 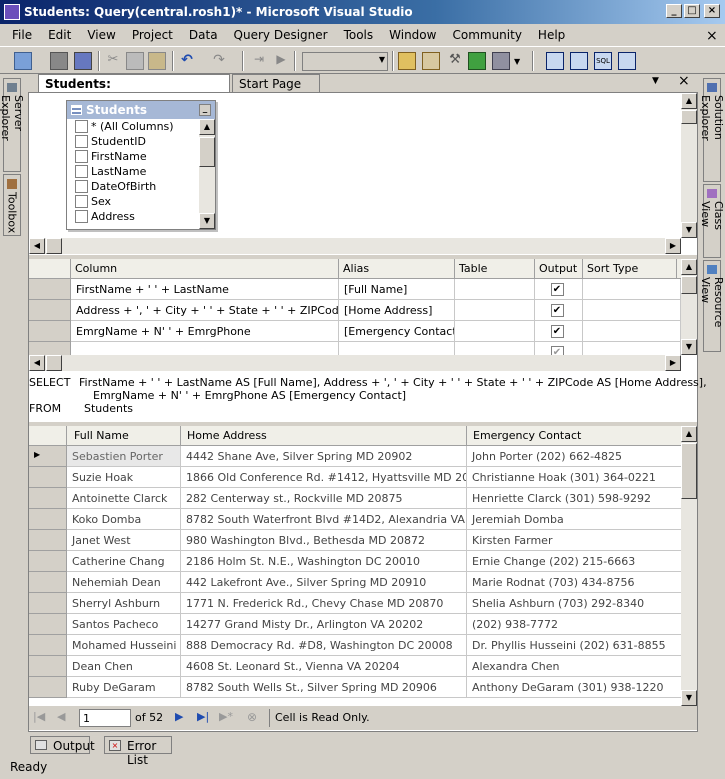 I want to click on result-cell: Kirsten Farmer, so click(x=574, y=540).